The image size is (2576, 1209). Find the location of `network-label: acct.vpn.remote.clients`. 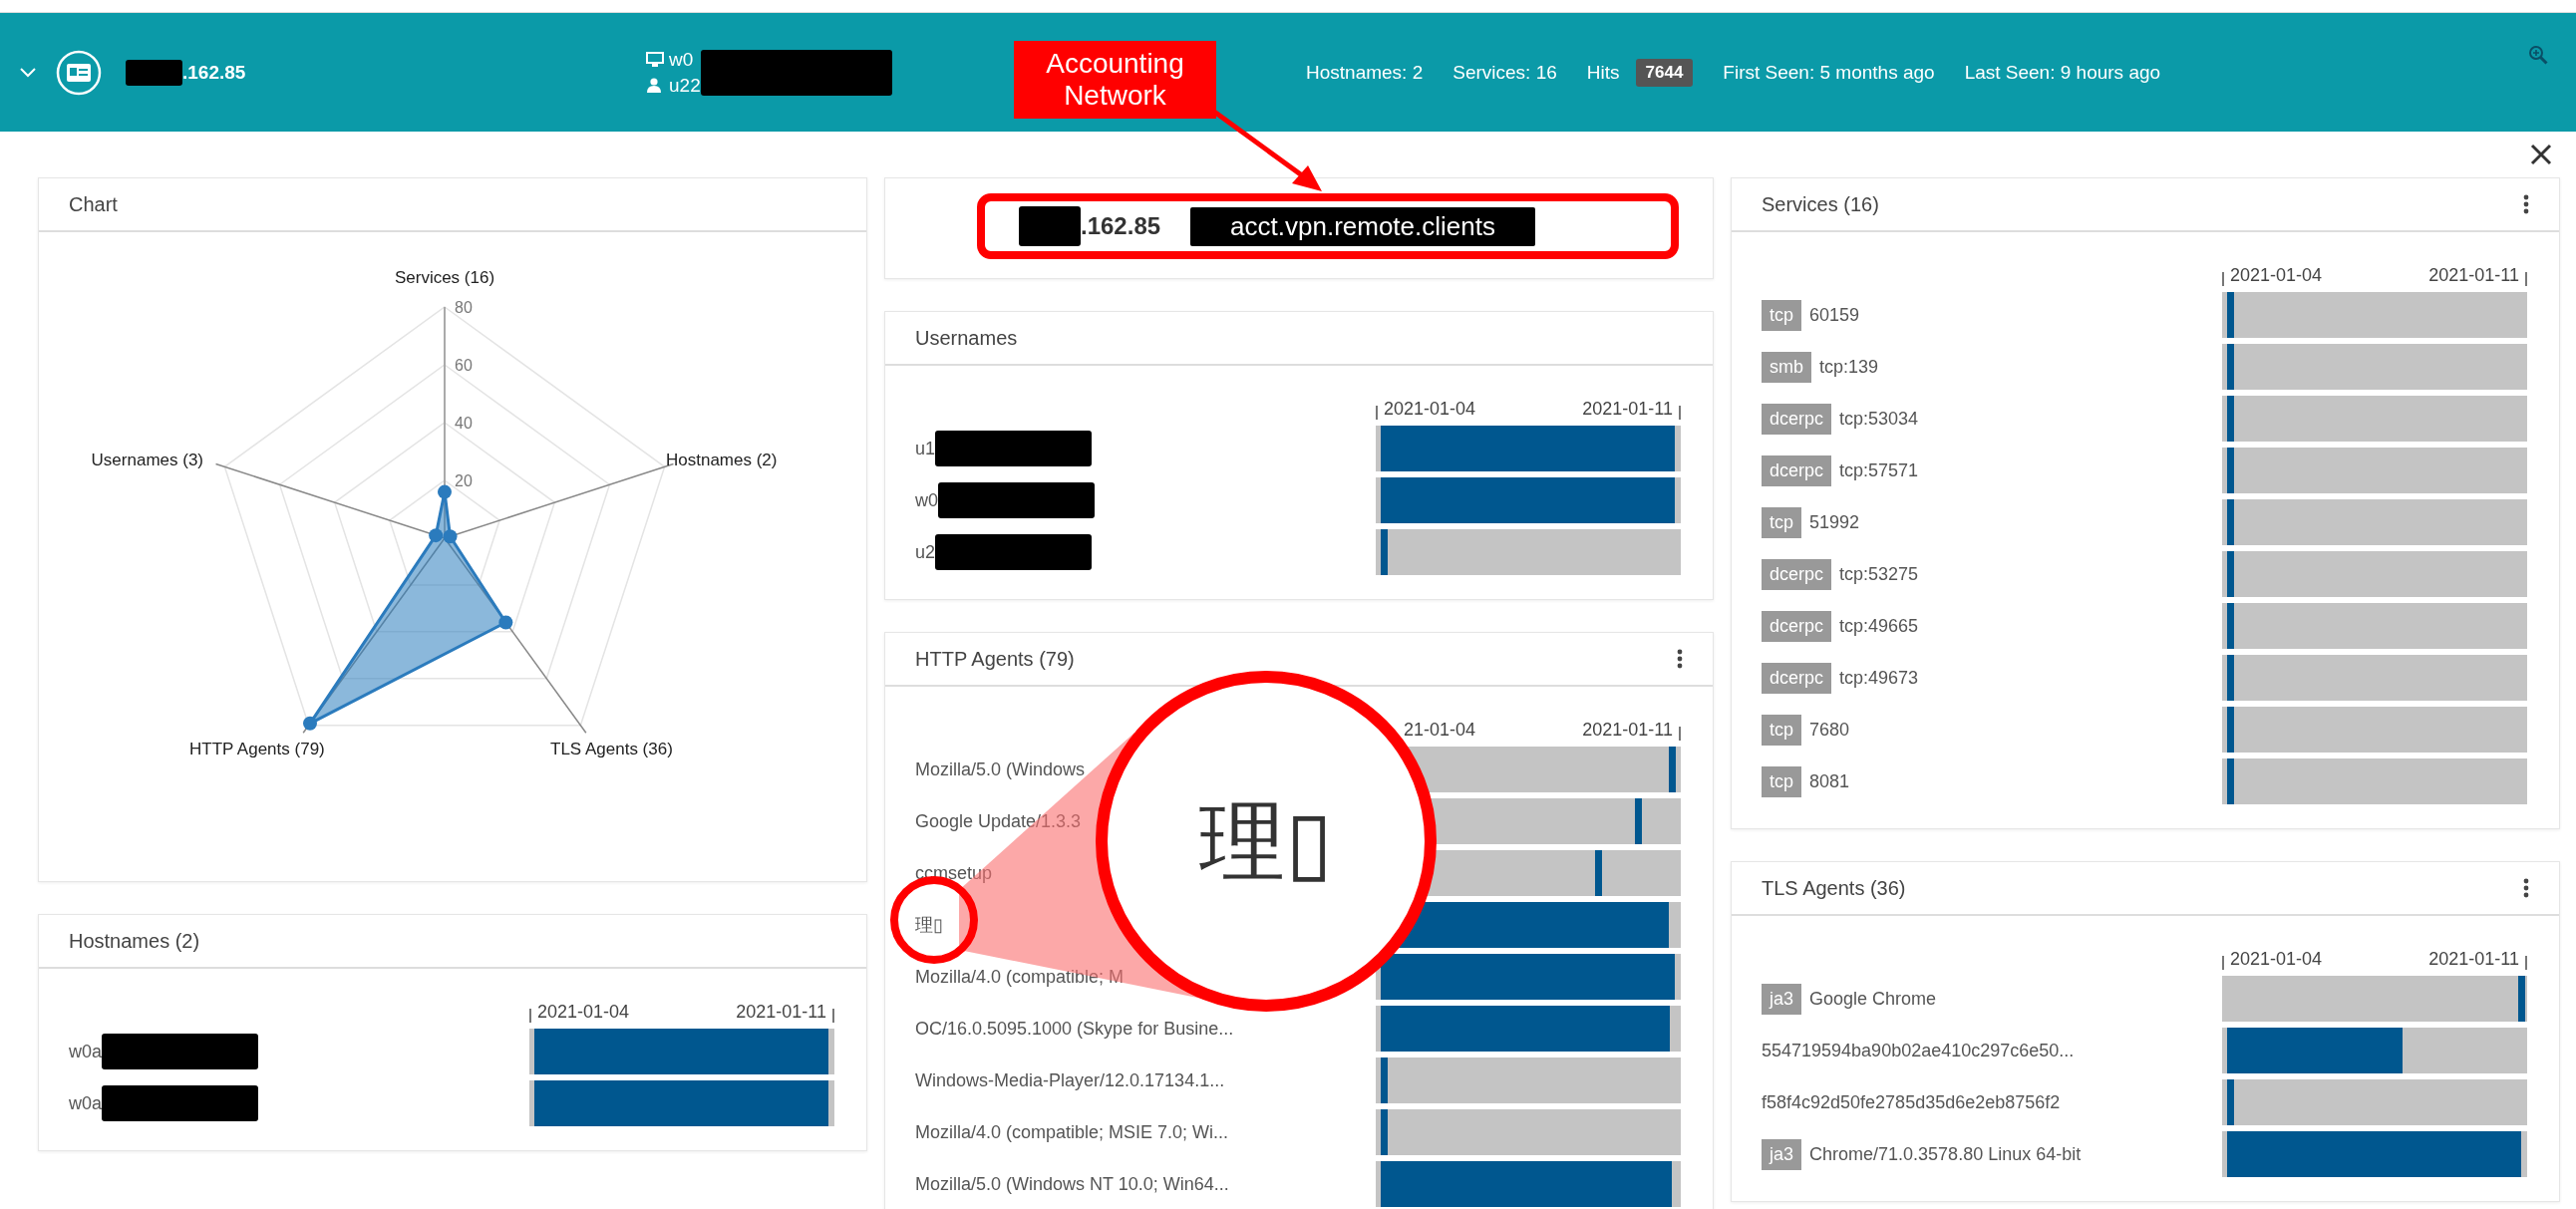

network-label: acct.vpn.remote.clients is located at coordinates (1362, 226).